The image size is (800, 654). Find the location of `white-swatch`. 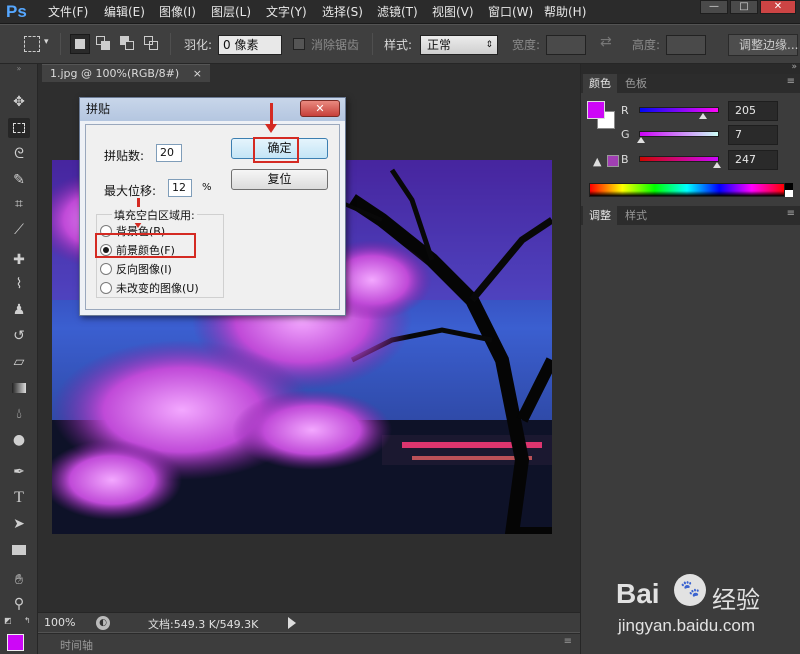

white-swatch is located at coordinates (789, 193).